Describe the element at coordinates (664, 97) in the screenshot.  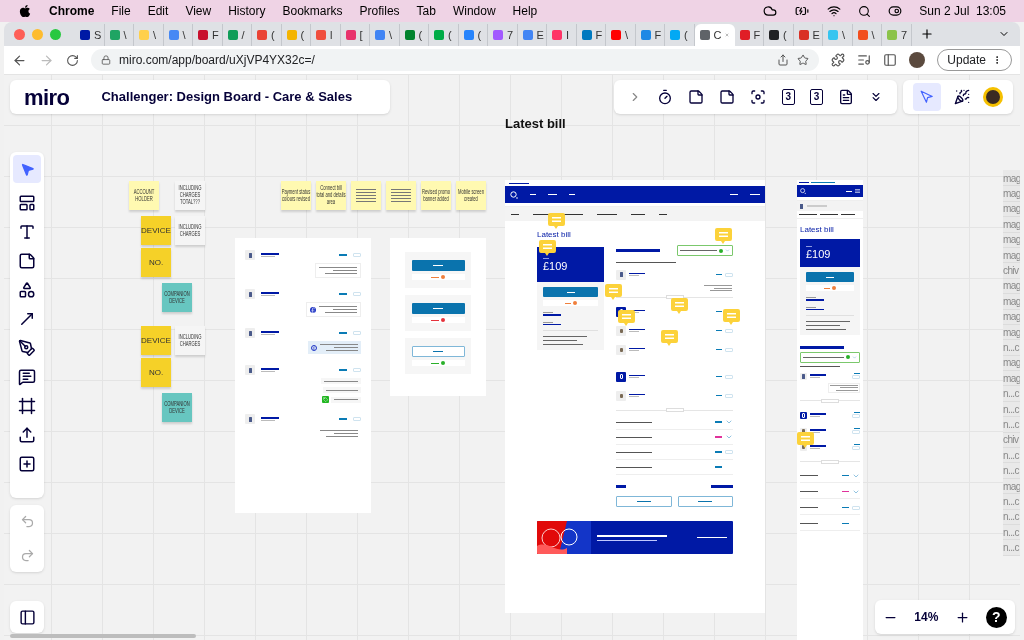
I see `timer-icon` at that location.